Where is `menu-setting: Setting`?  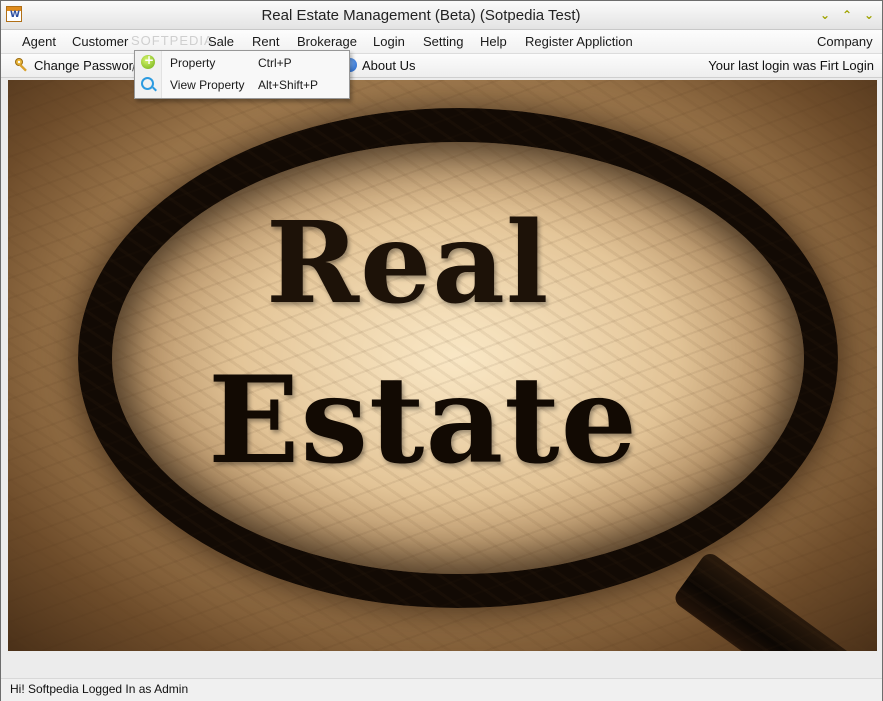
menu-setting: Setting is located at coordinates (443, 41).